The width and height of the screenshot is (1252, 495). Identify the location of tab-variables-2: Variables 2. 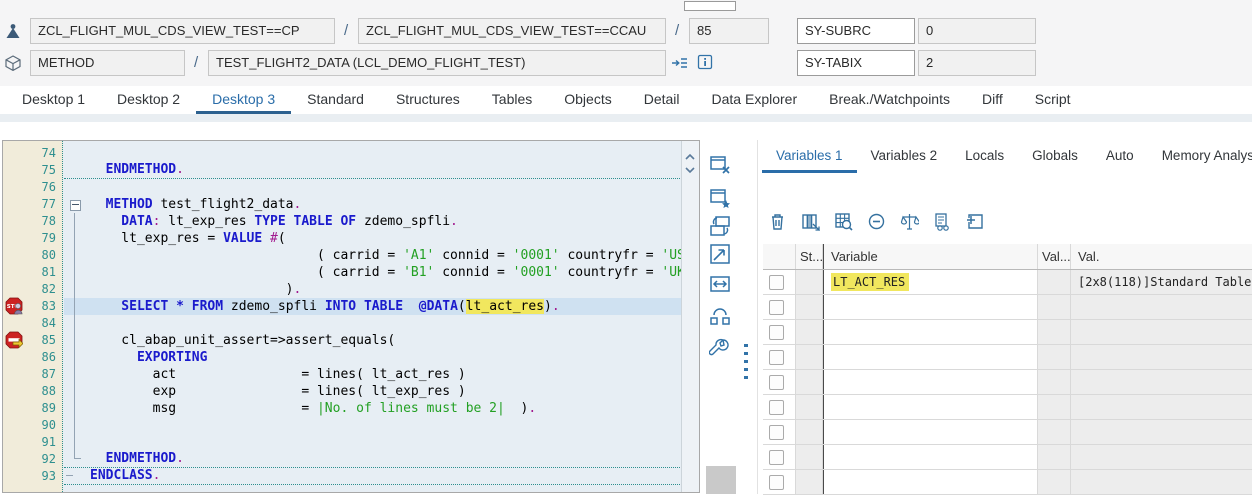
(904, 159).